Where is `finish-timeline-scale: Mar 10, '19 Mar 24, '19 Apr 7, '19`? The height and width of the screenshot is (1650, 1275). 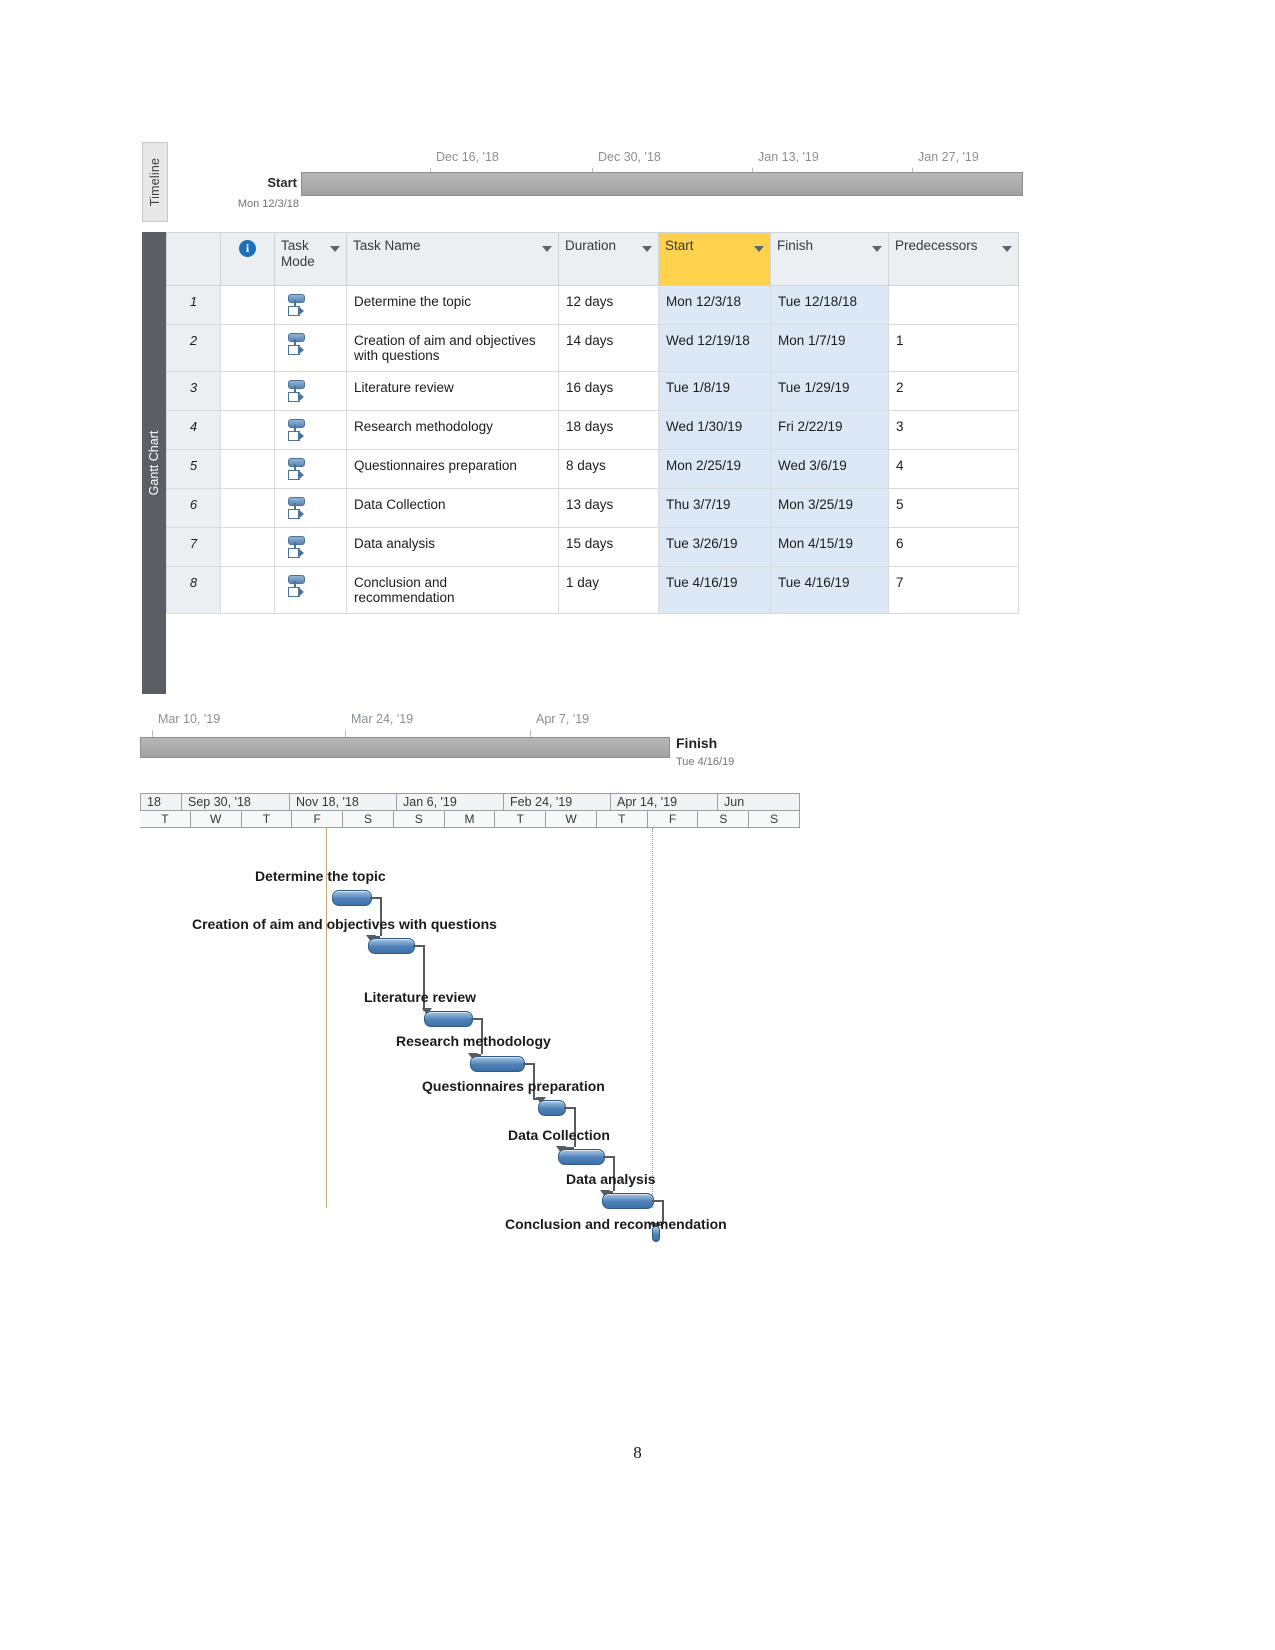 finish-timeline-scale: Mar 10, '19 Mar 24, '19 Apr 7, '19 is located at coordinates (420, 725).